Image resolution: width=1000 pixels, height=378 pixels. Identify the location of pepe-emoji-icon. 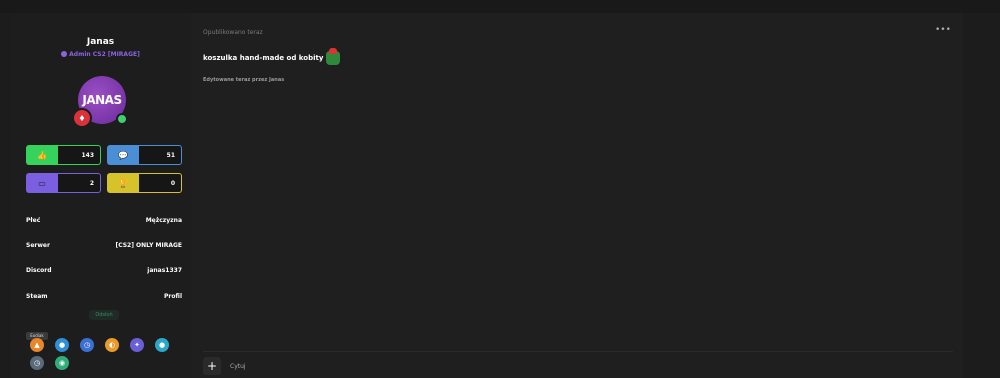
(333, 56).